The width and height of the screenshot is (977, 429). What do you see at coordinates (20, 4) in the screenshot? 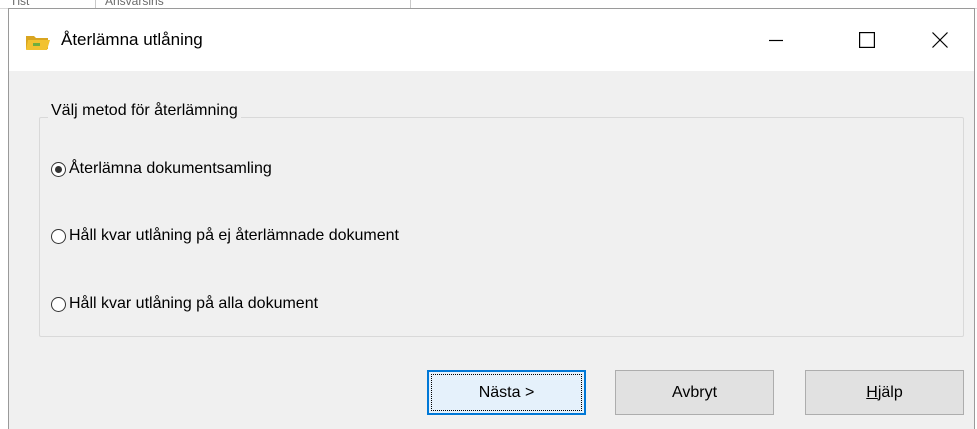
I see `background-text-fragment: Tlst` at bounding box center [20, 4].